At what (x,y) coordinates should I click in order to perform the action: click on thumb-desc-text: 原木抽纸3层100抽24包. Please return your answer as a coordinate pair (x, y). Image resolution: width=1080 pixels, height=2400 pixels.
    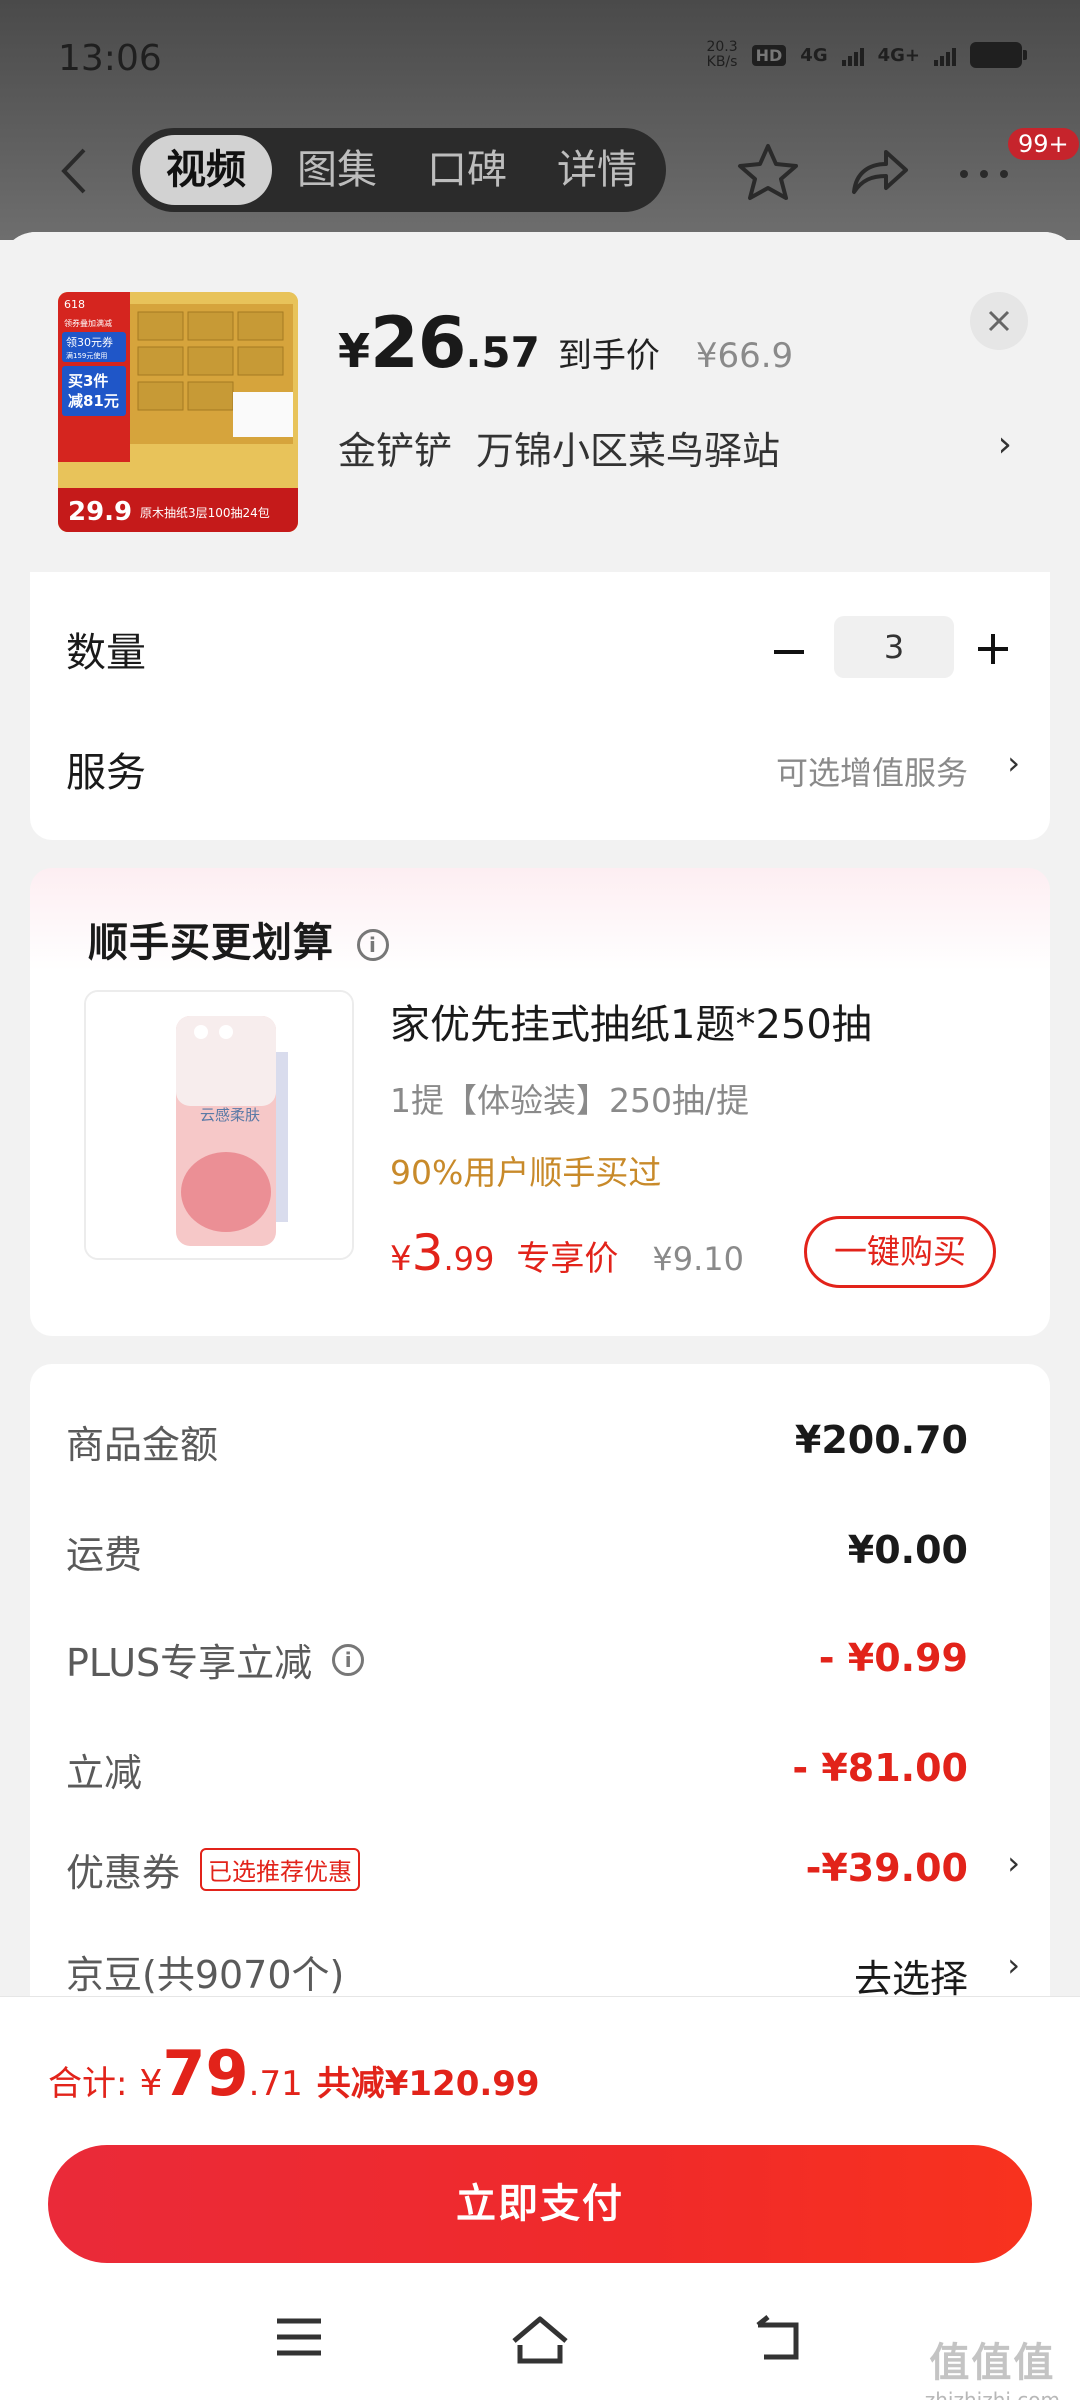
    Looking at the image, I should click on (205, 513).